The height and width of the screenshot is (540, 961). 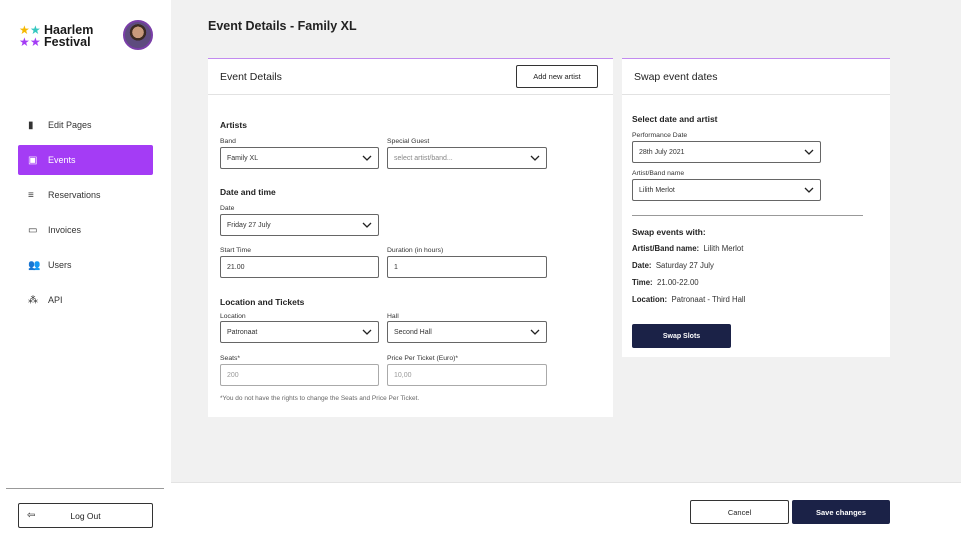 I want to click on sidebar-item-events: ▣ Events, so click(x=85, y=160).